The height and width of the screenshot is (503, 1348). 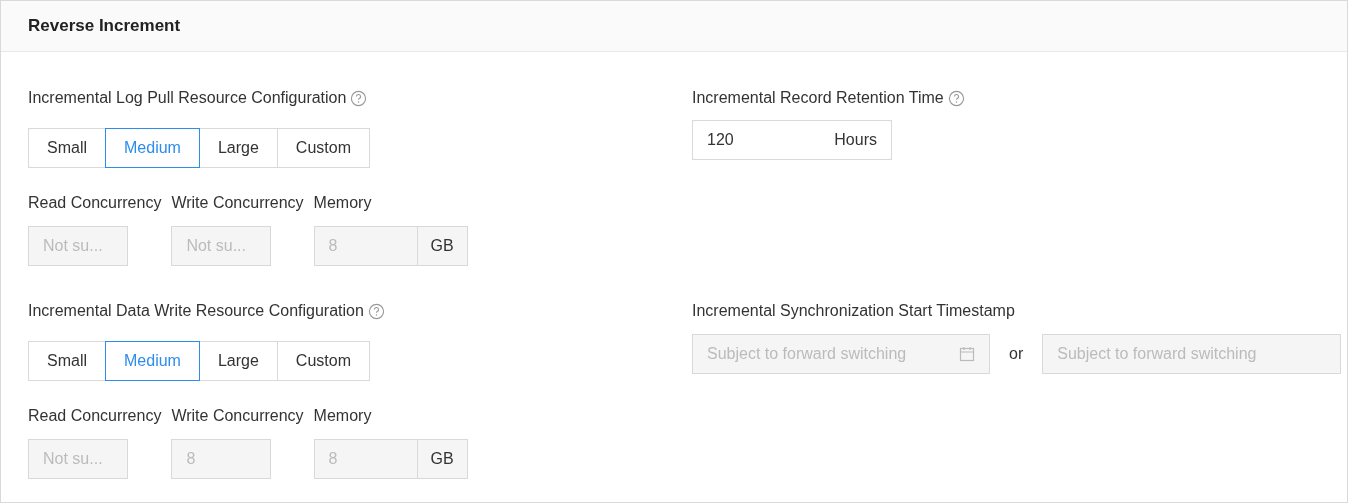 What do you see at coordinates (187, 98) in the screenshot?
I see `section-label: Incremental Log Pull Resource Configuration` at bounding box center [187, 98].